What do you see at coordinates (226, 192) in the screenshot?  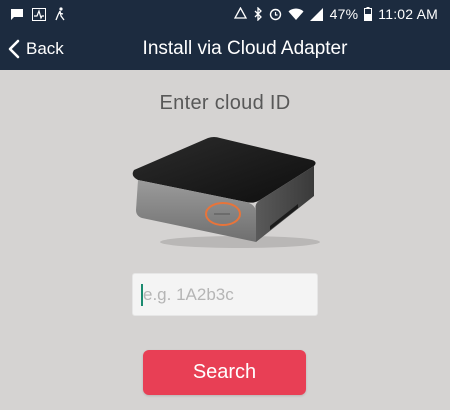 I see `cloud-adapter-image` at bounding box center [226, 192].